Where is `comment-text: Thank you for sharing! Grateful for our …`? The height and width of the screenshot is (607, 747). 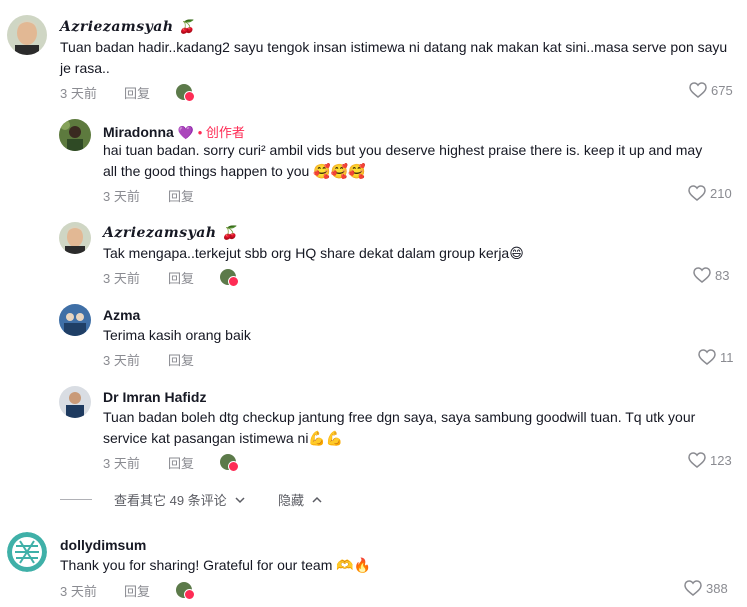
comment-text: Thank you for sharing! Grateful for our … is located at coordinates (216, 565).